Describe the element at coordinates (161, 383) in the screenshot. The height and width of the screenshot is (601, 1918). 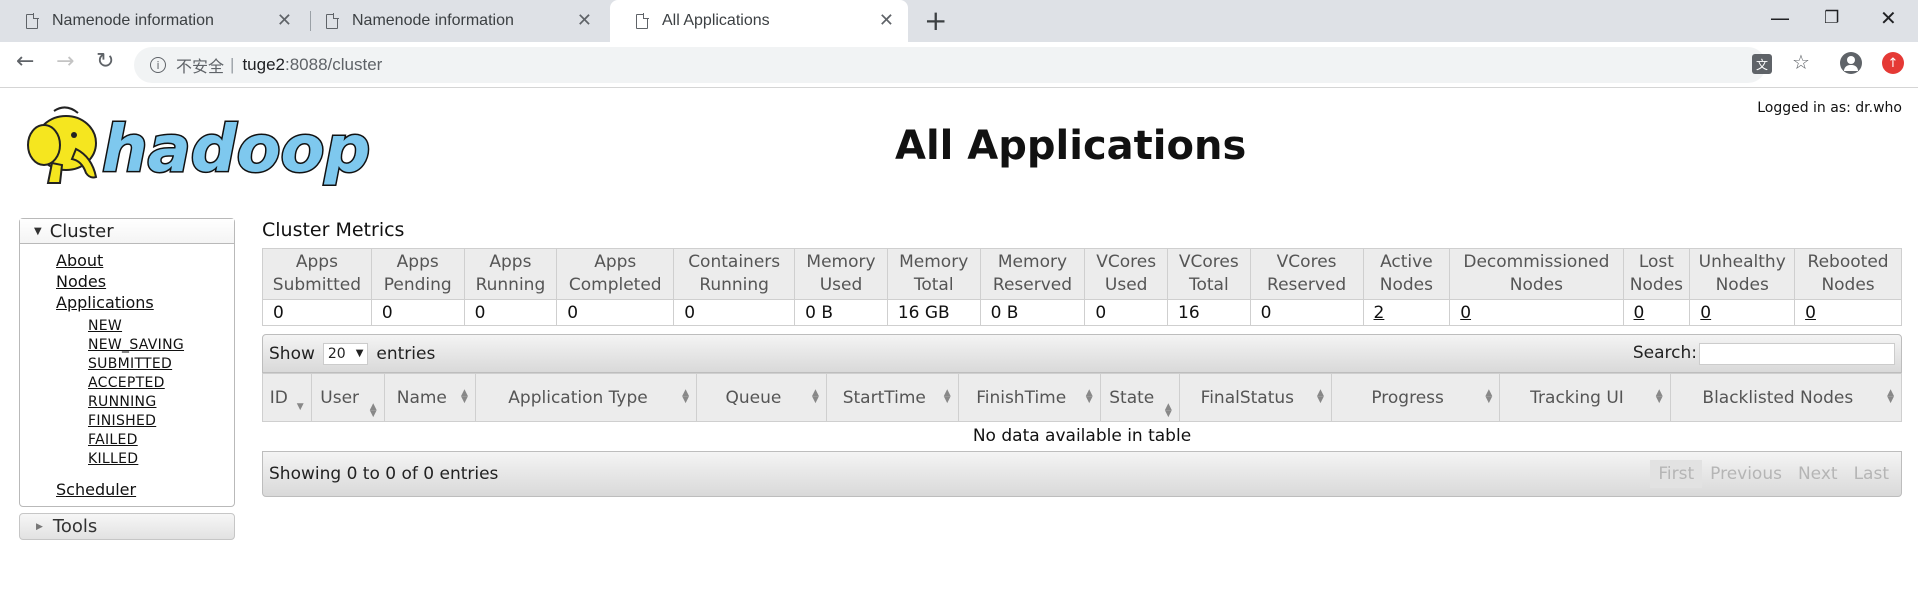
I see `state-link-accepted: ACCEPTED` at that location.